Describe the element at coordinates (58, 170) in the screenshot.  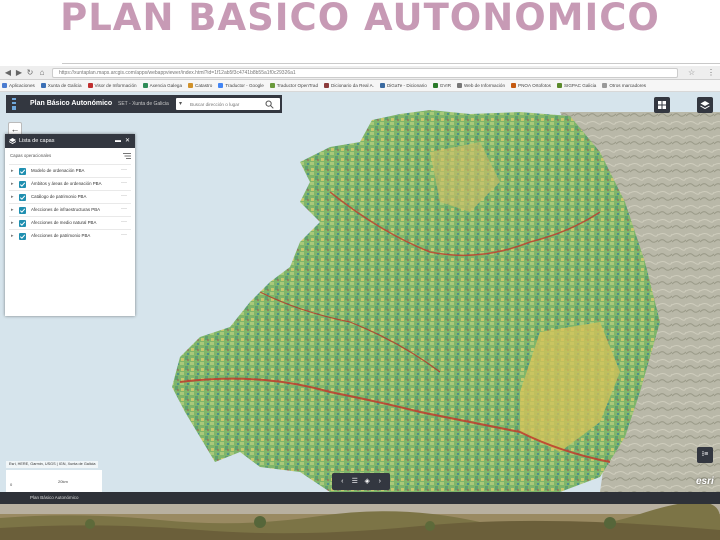
I see `layer-name: Modelo de ordenación PBA` at that location.